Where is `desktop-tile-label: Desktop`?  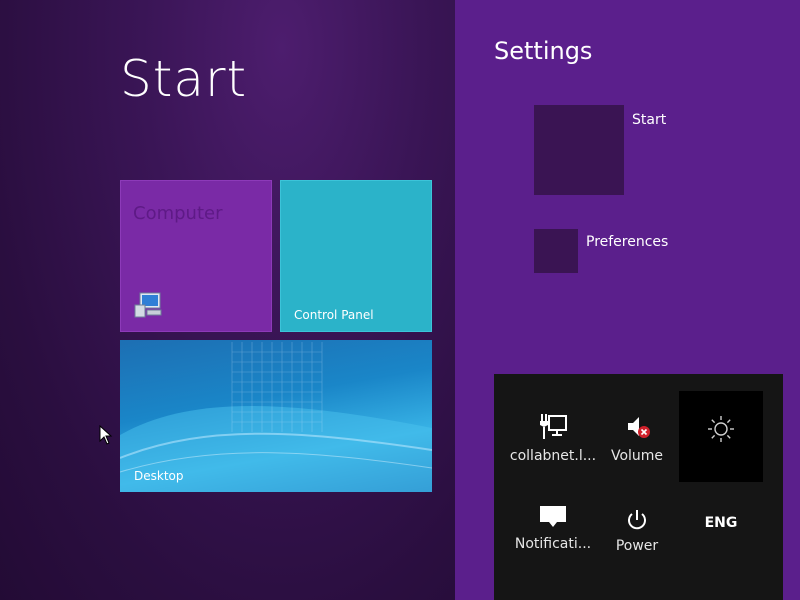 desktop-tile-label: Desktop is located at coordinates (159, 476).